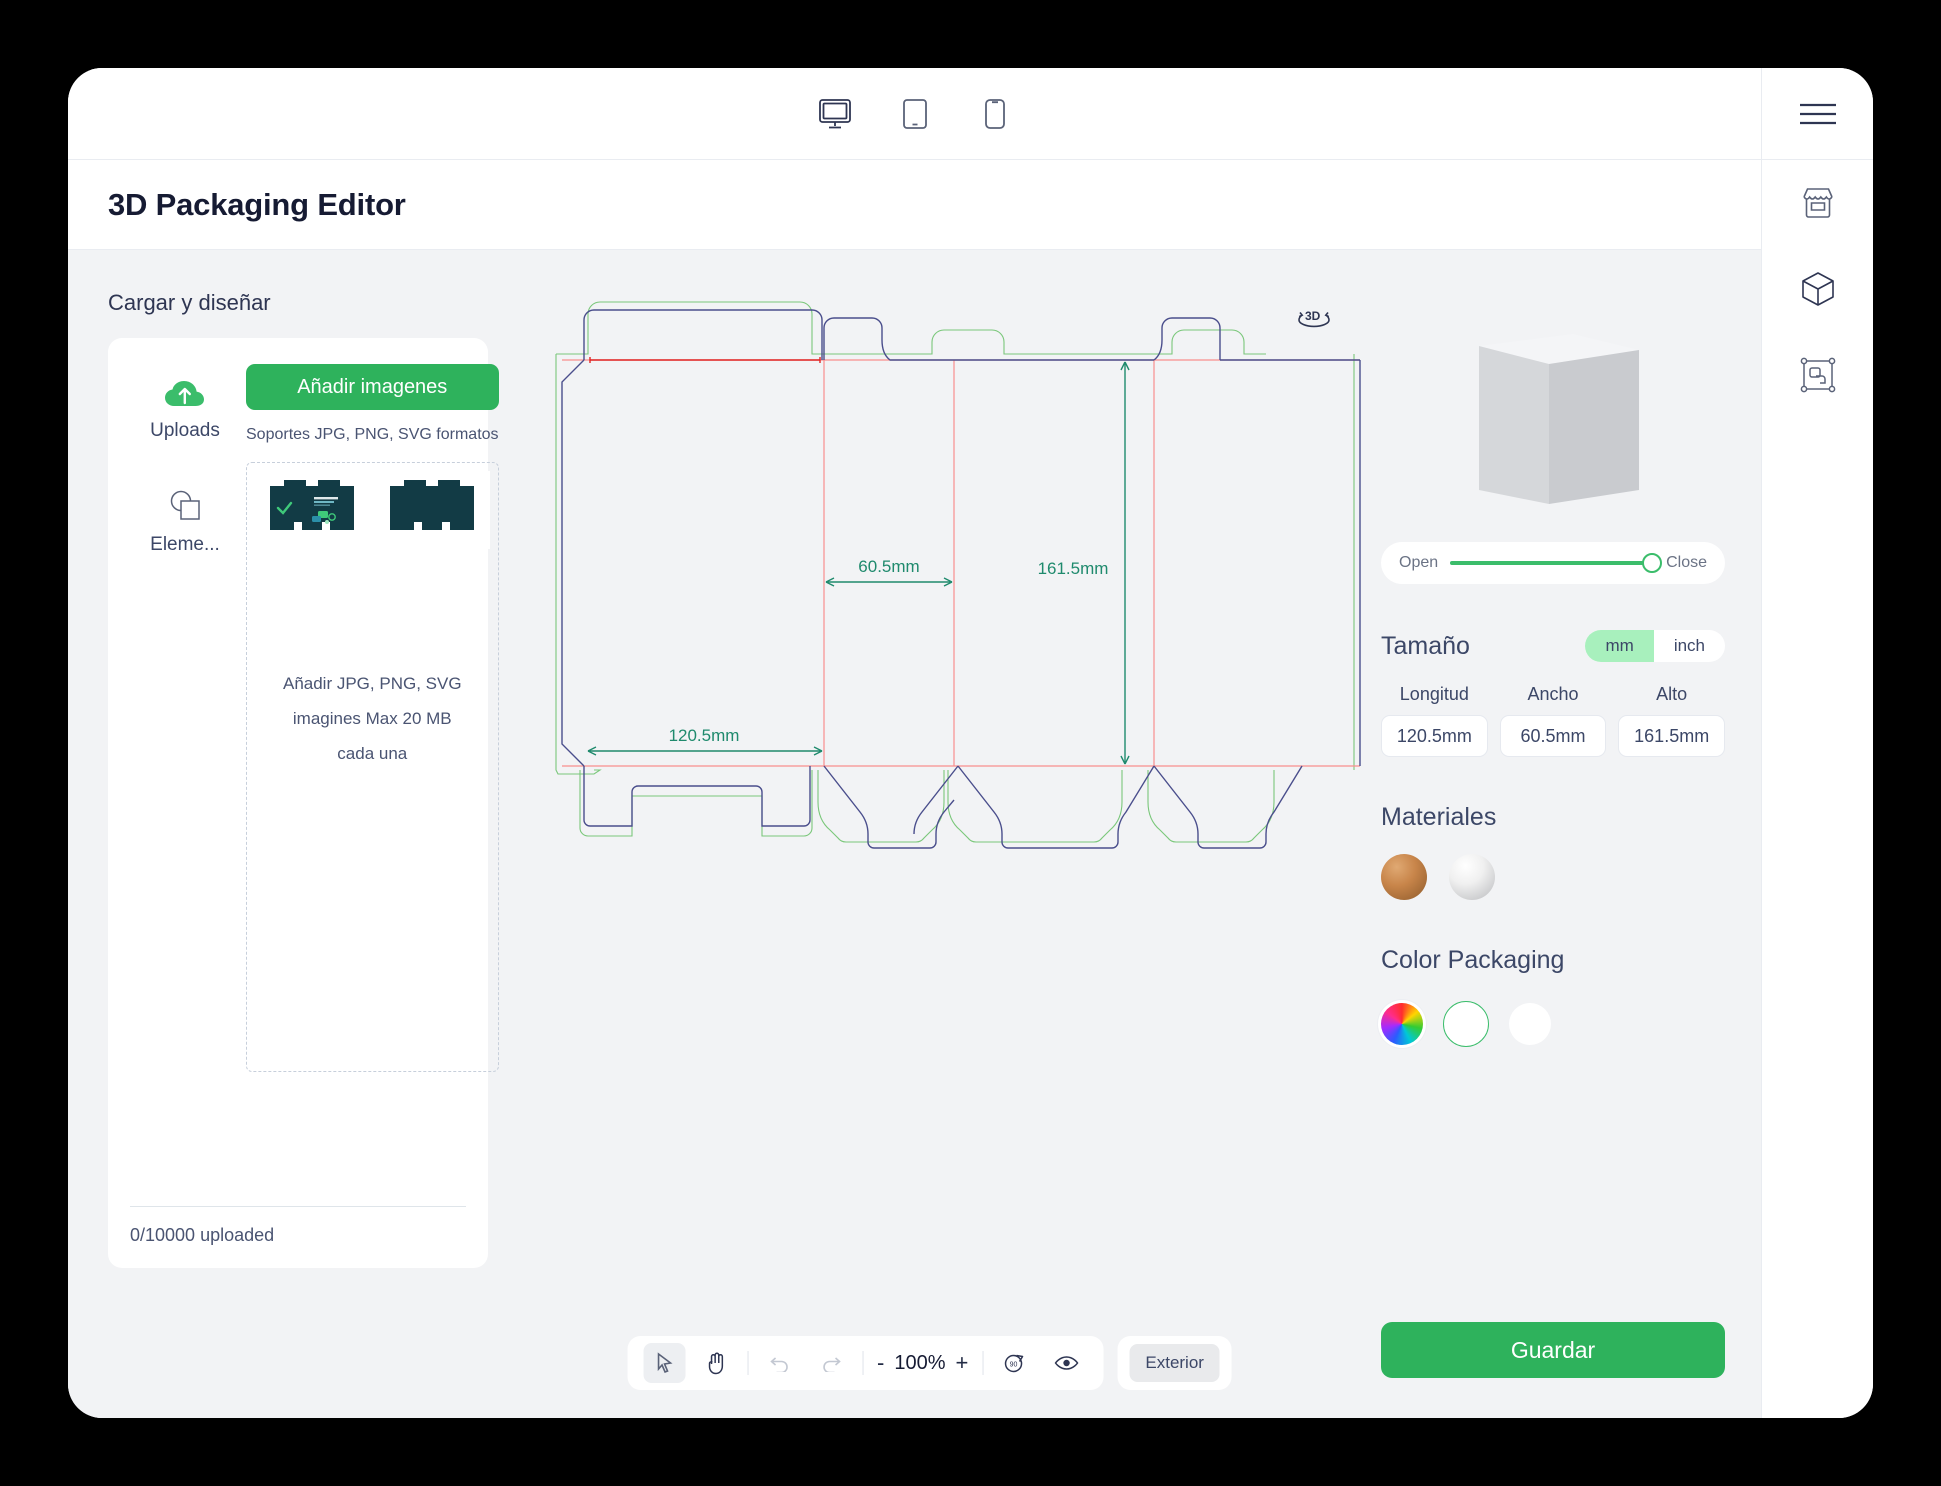  Describe the element at coordinates (1553, 694) in the screenshot. I see `width-label: Ancho` at that location.